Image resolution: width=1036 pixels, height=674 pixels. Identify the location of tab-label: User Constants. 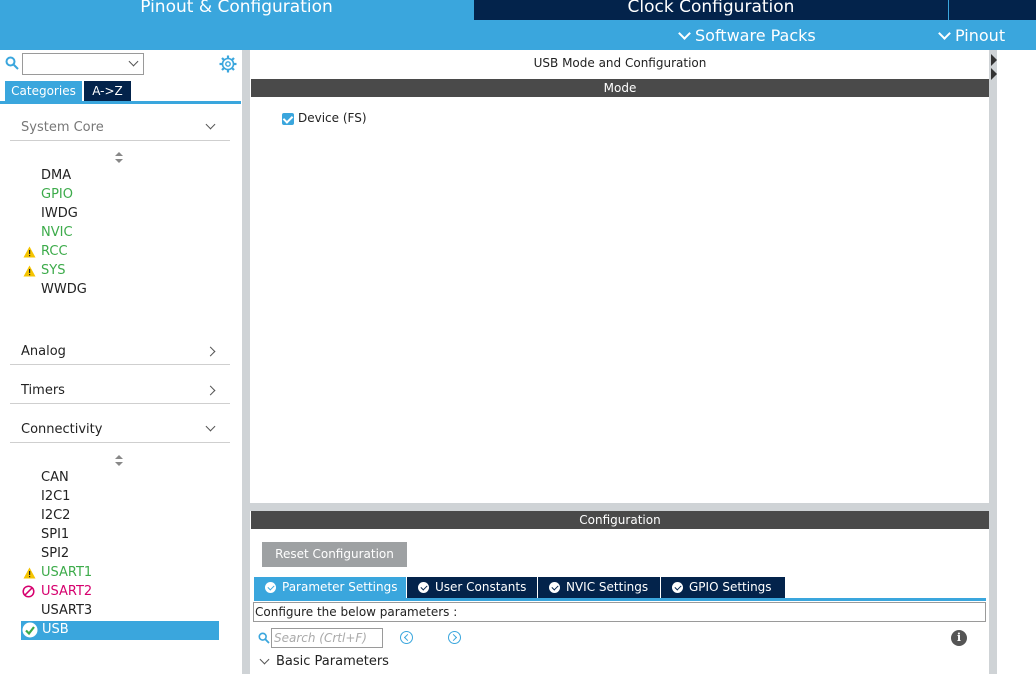
(481, 587).